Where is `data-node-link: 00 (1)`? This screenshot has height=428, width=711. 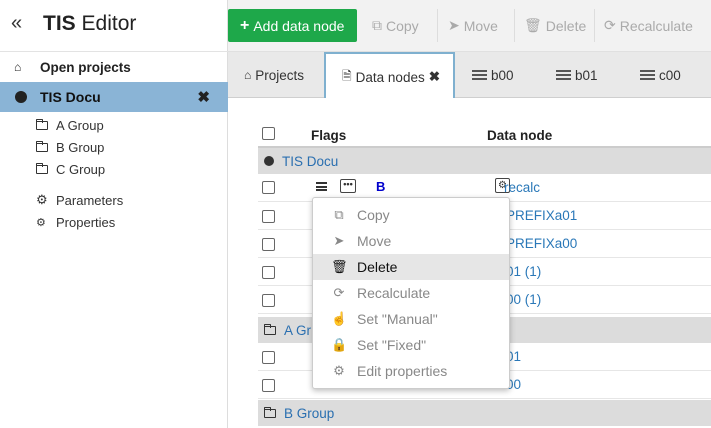 data-node-link: 00 (1) is located at coordinates (523, 299).